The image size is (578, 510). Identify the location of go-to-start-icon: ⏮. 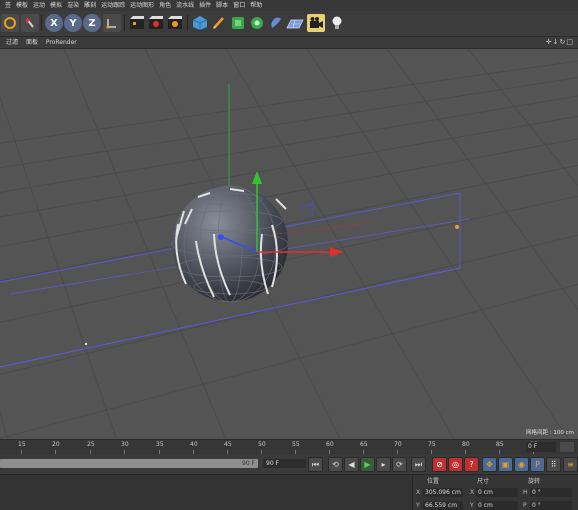
(315, 464).